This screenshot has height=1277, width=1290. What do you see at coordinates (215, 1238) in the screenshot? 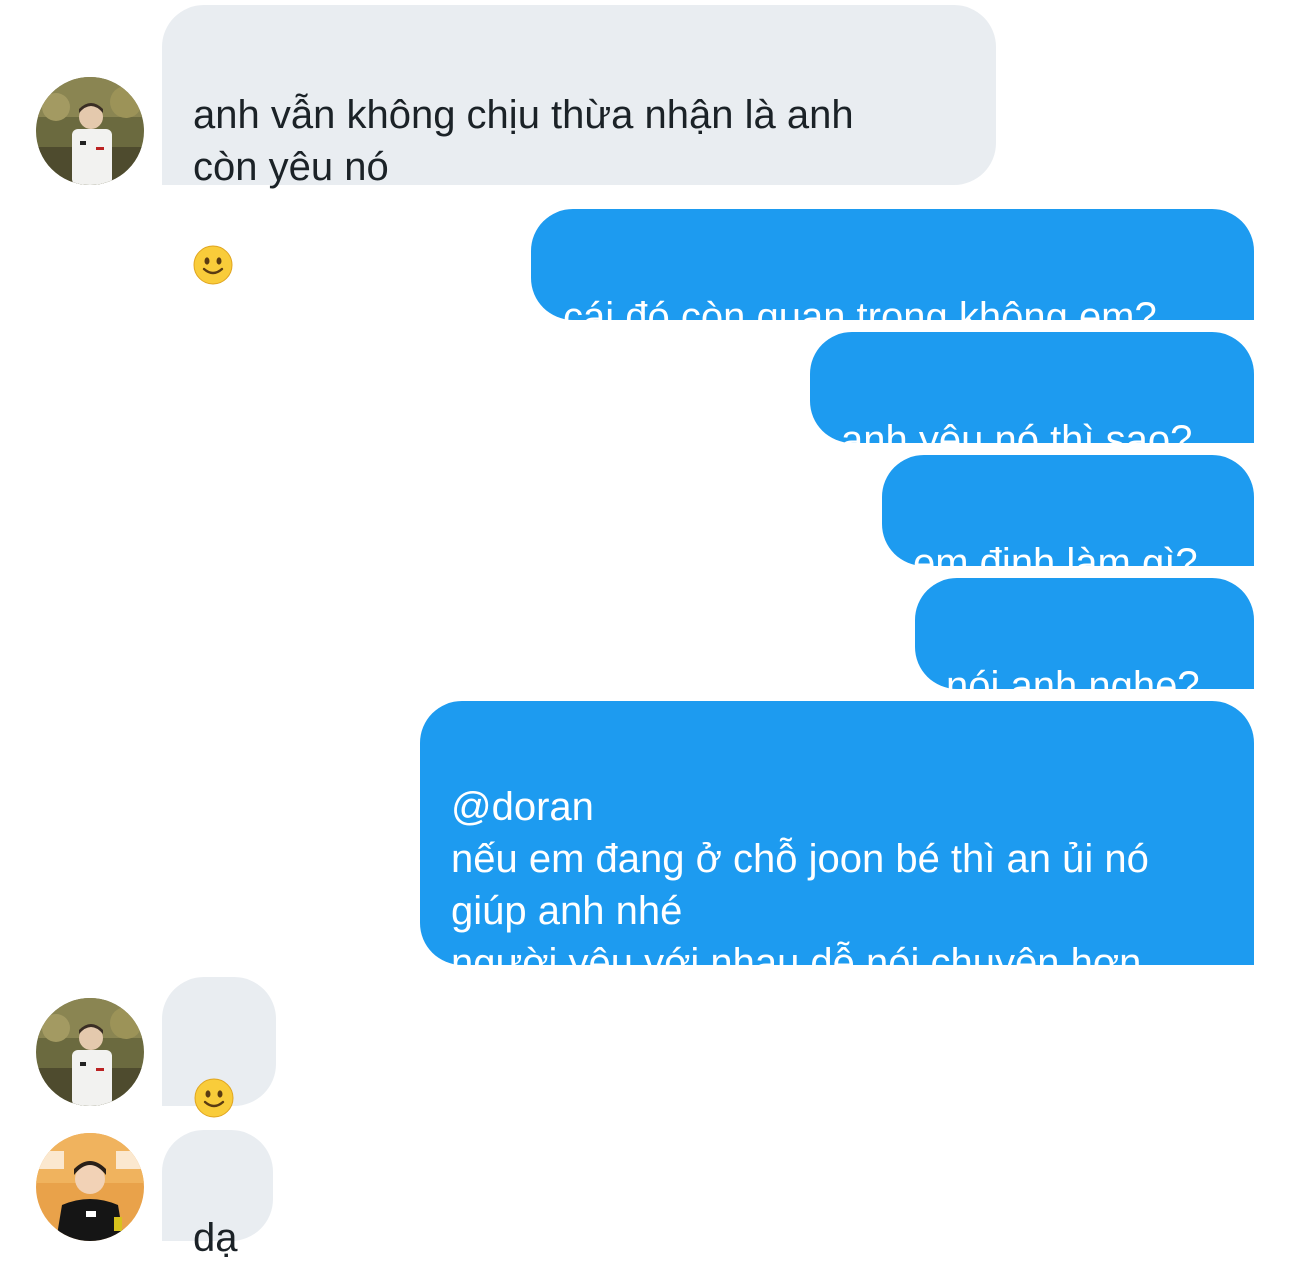
I see `message-text: dạ` at bounding box center [215, 1238].